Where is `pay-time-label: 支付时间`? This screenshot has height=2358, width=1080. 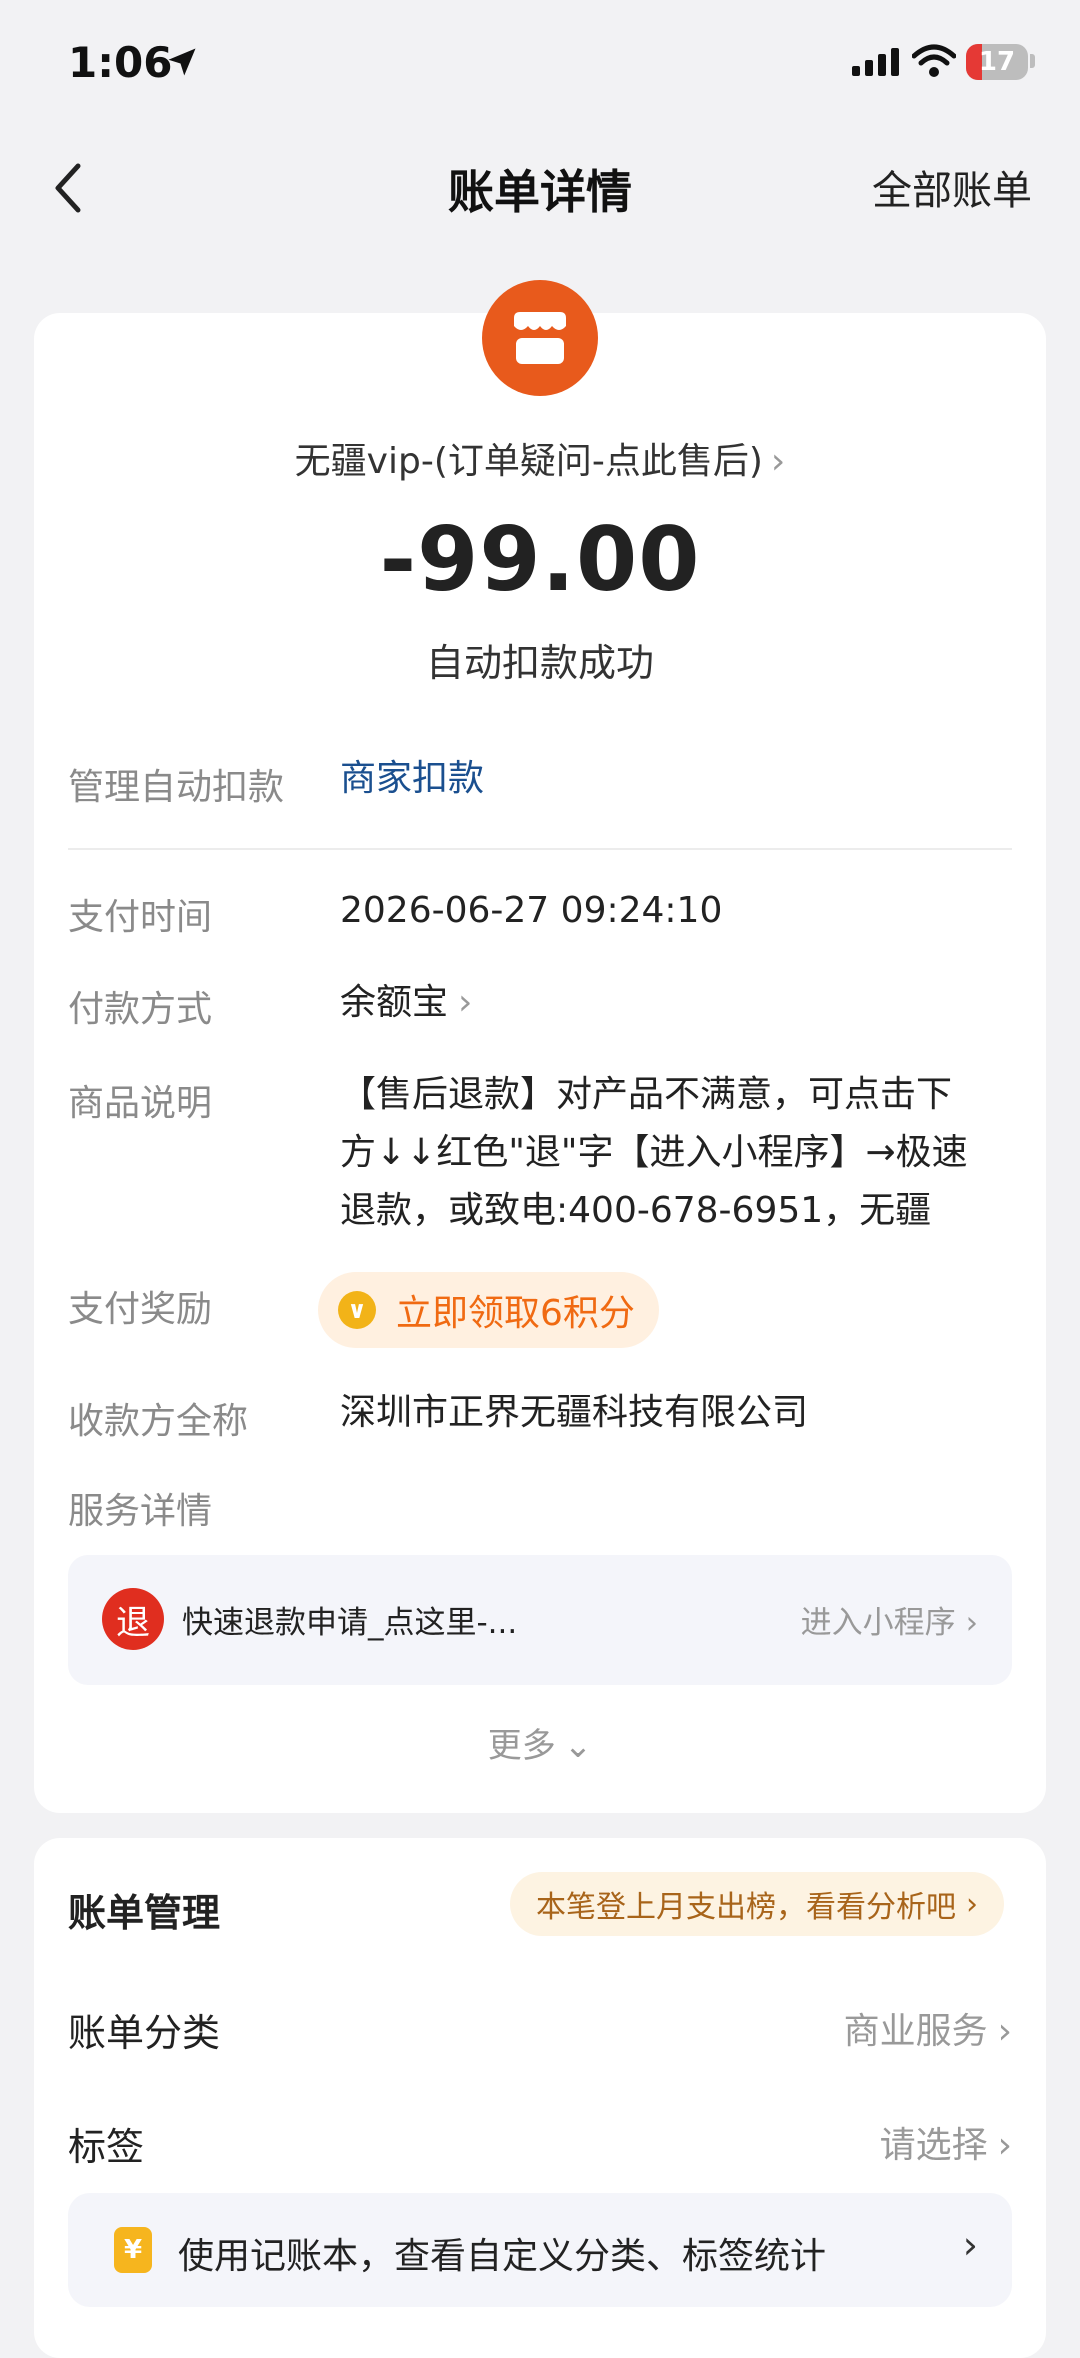 pay-time-label: 支付时间 is located at coordinates (140, 917).